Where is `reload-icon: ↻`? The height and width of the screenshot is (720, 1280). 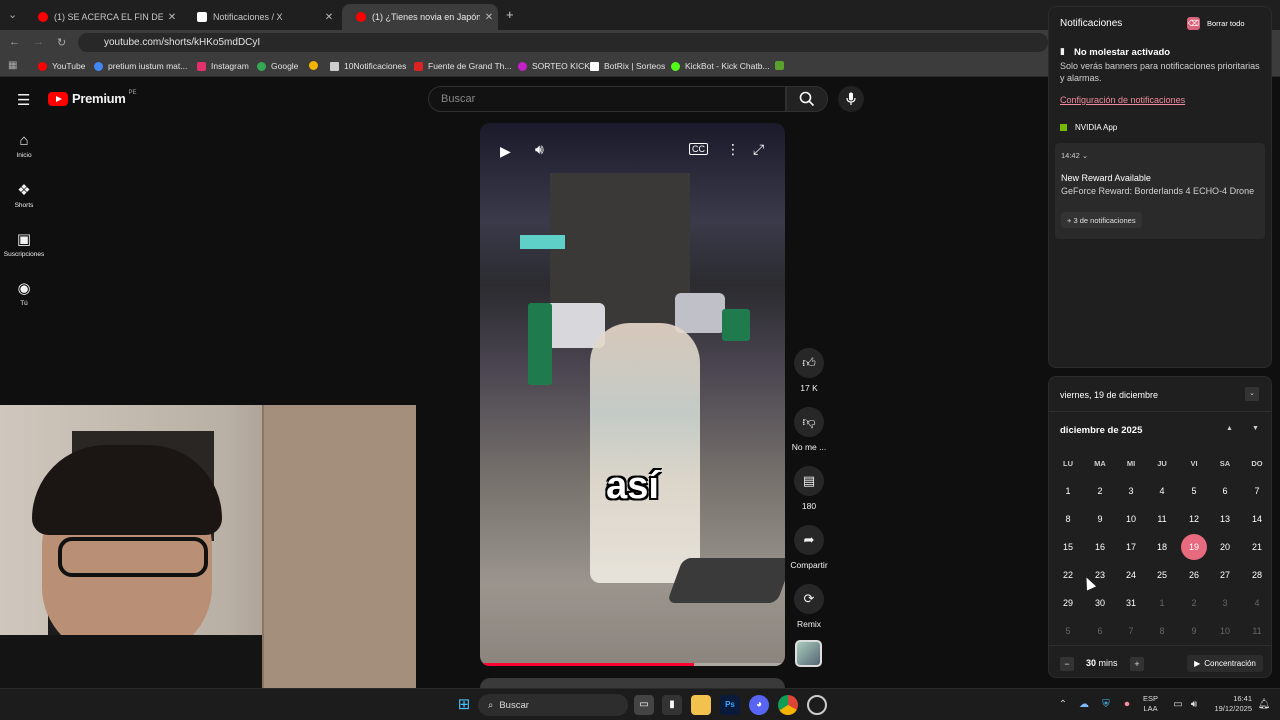 reload-icon: ↻ is located at coordinates (61, 42).